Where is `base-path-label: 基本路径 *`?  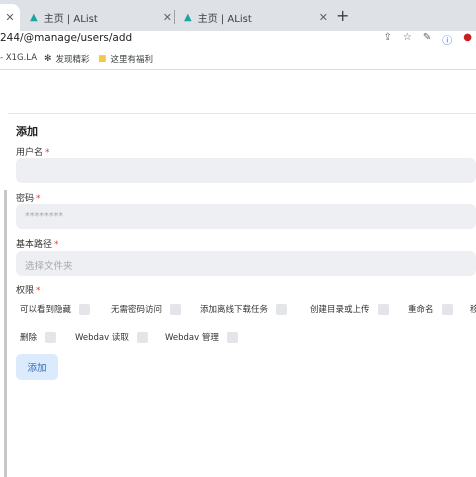 base-path-label: 基本路径 * is located at coordinates (37, 243).